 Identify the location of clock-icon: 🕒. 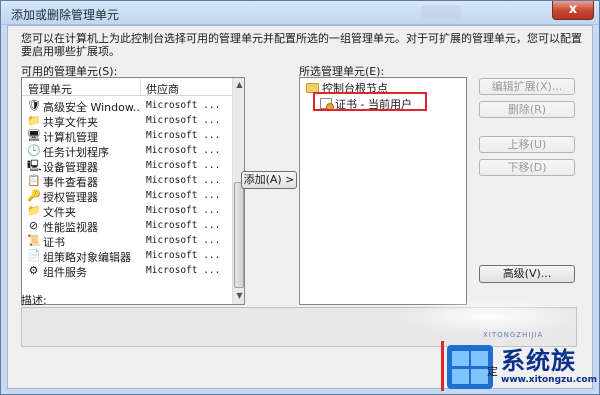
(34, 150).